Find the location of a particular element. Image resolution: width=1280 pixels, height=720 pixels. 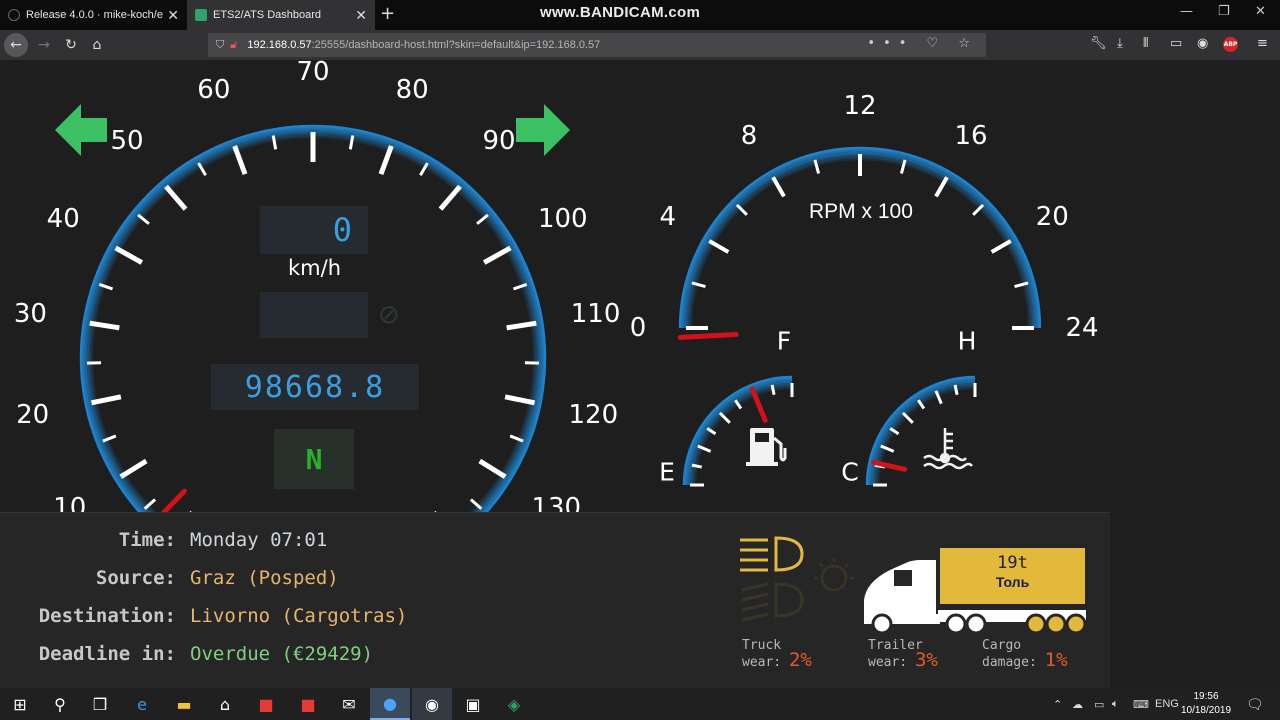

close-window-icon: ✕ is located at coordinates (1260, 11).